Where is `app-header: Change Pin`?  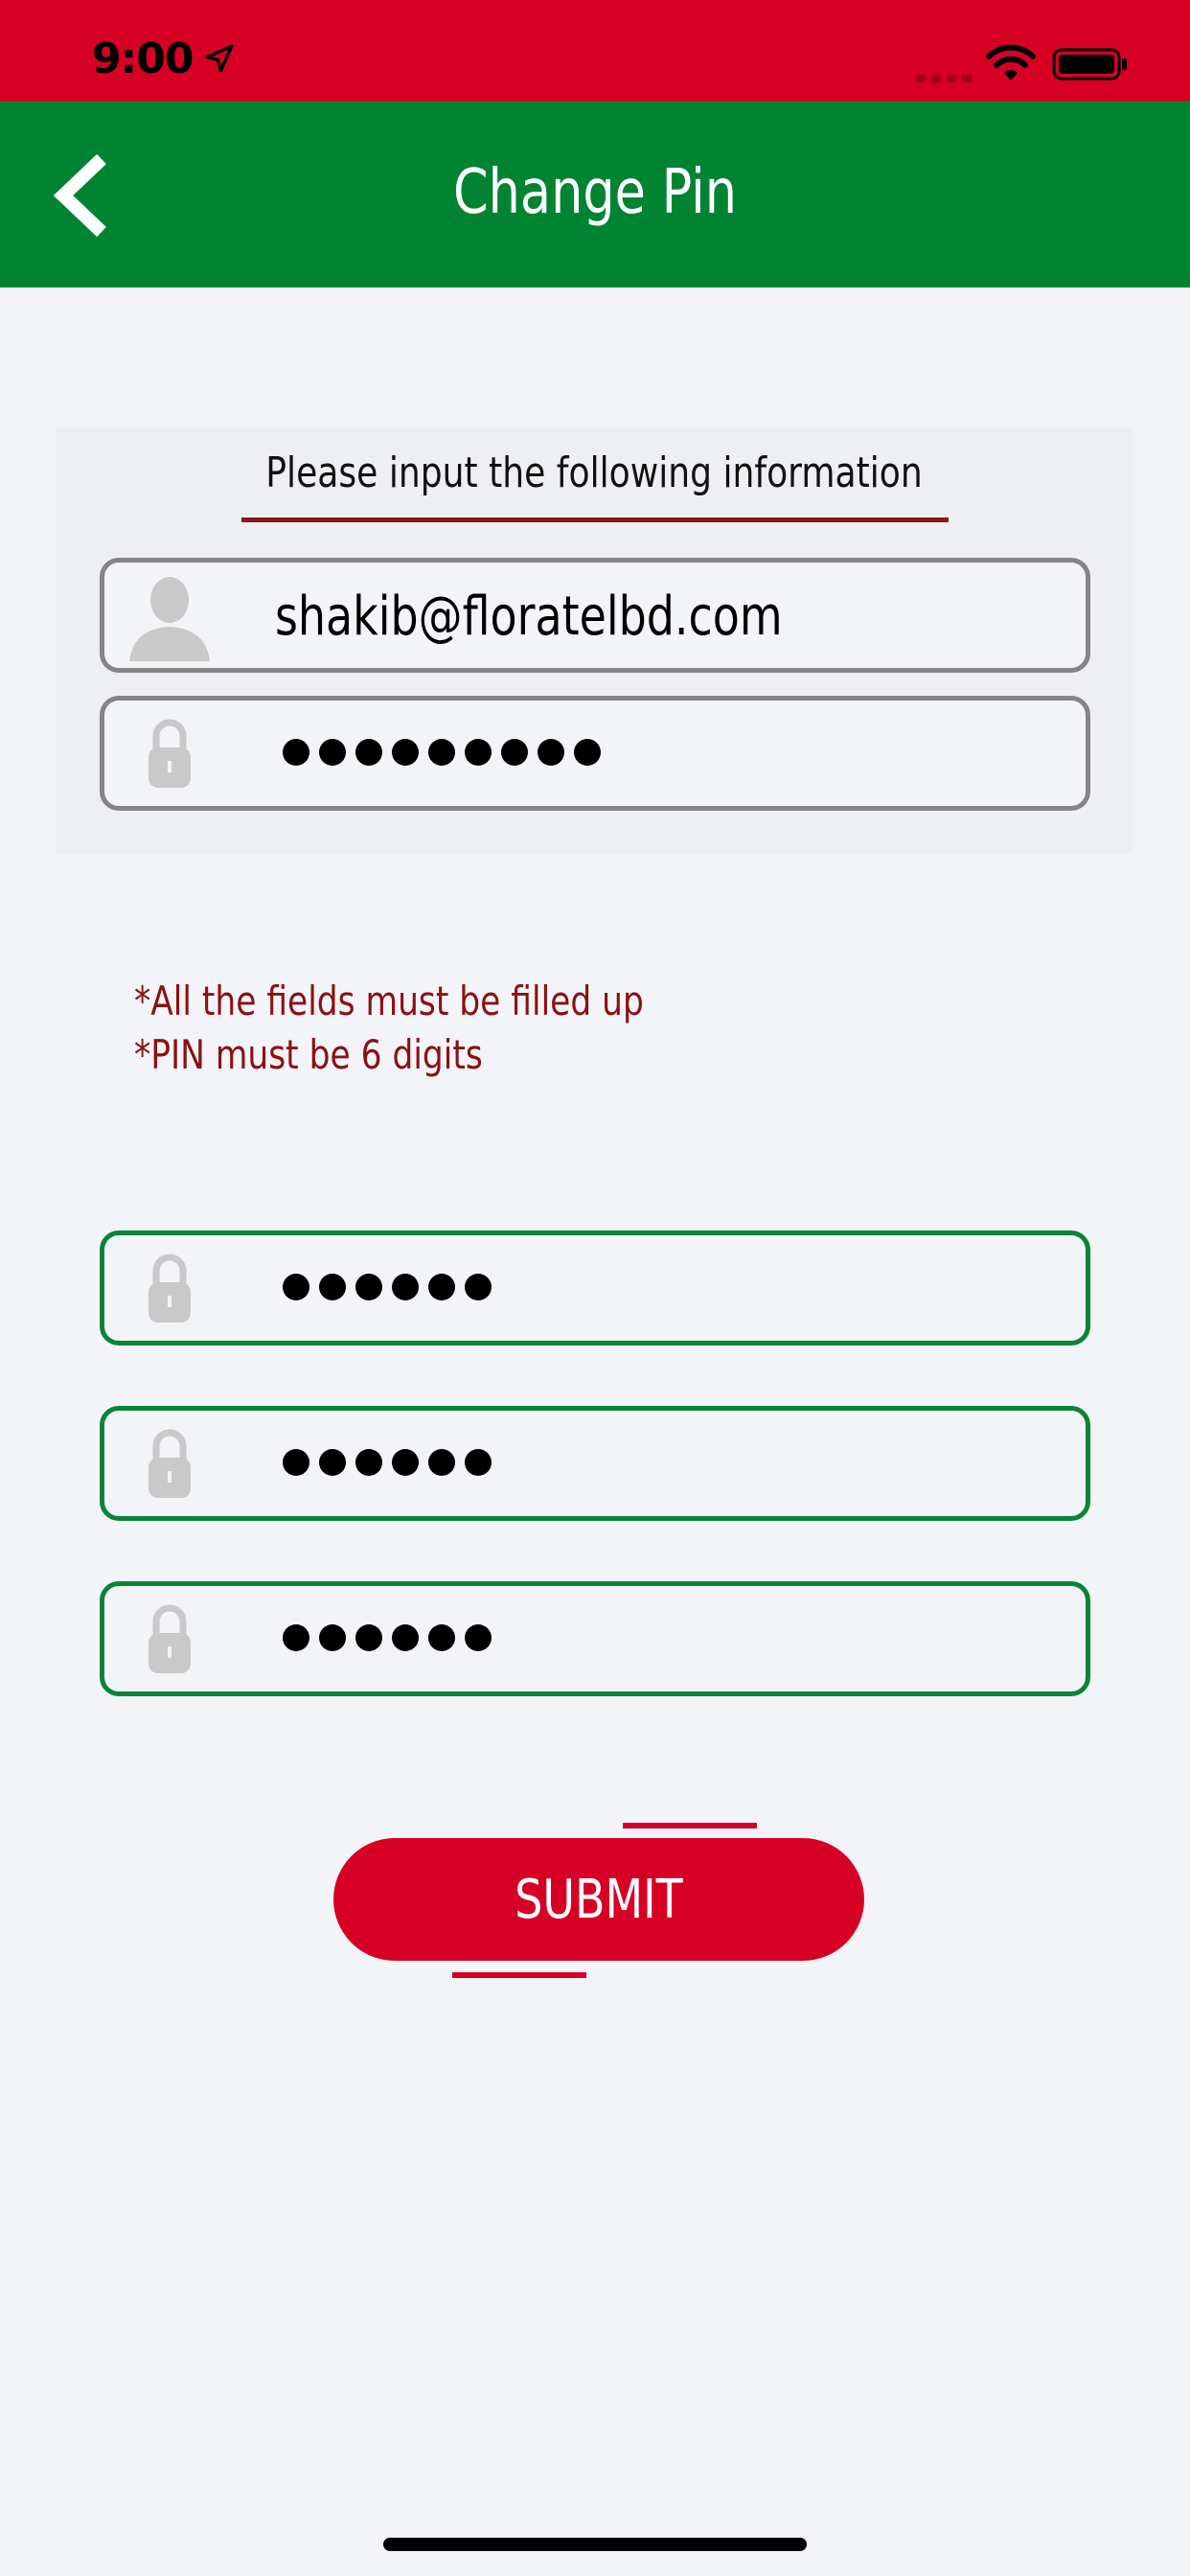 app-header: Change Pin is located at coordinates (595, 195).